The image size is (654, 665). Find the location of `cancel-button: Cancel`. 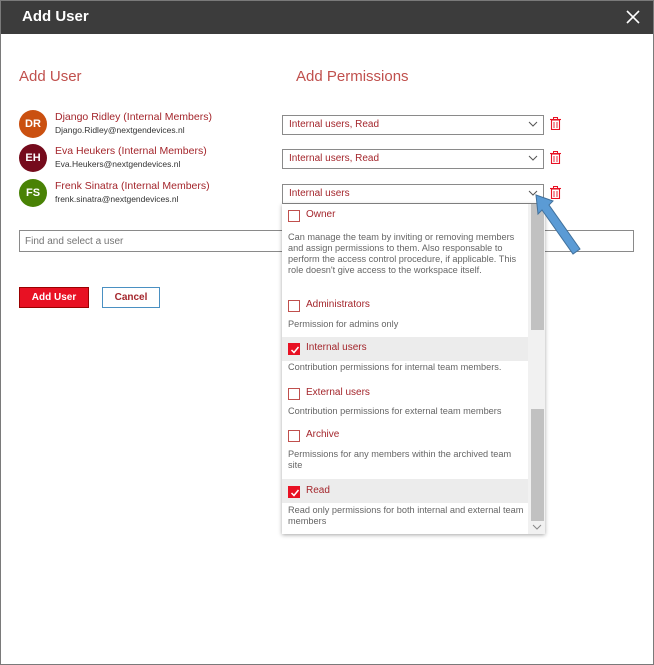

cancel-button: Cancel is located at coordinates (131, 297).